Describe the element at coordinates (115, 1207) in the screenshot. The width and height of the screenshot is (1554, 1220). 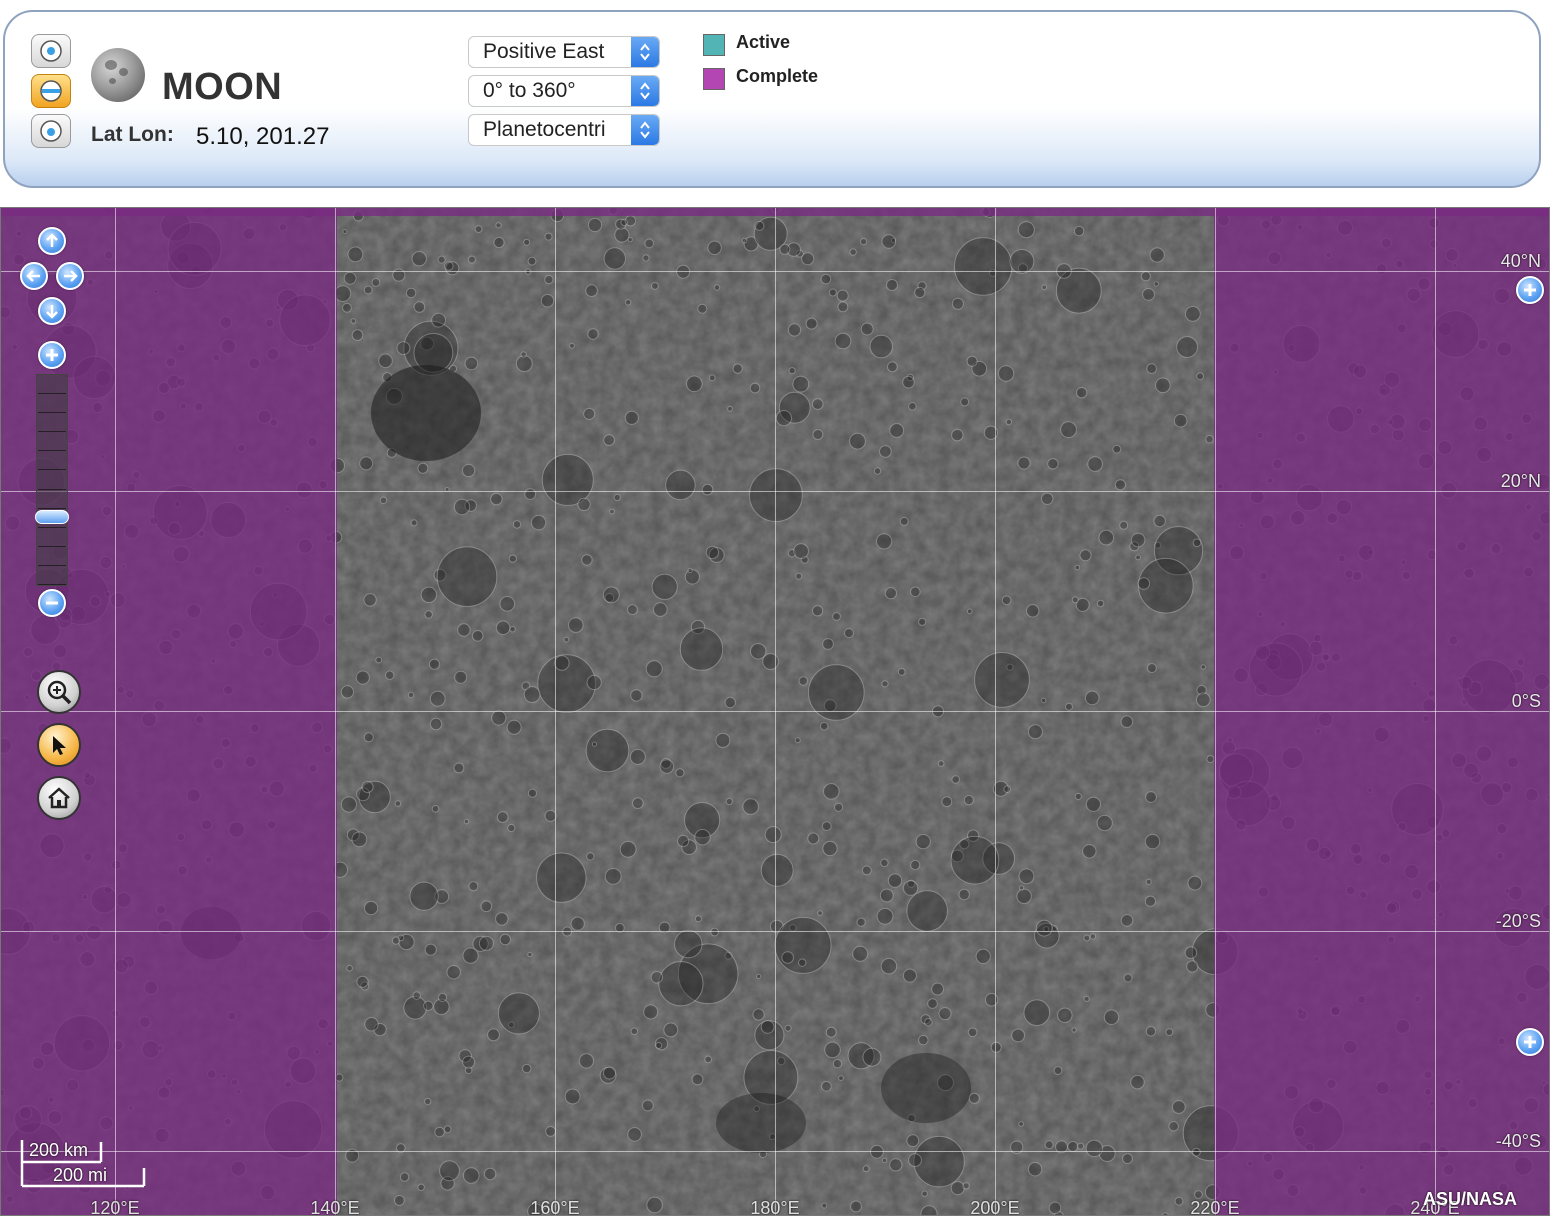
I see `longitude-label: 120°E` at that location.